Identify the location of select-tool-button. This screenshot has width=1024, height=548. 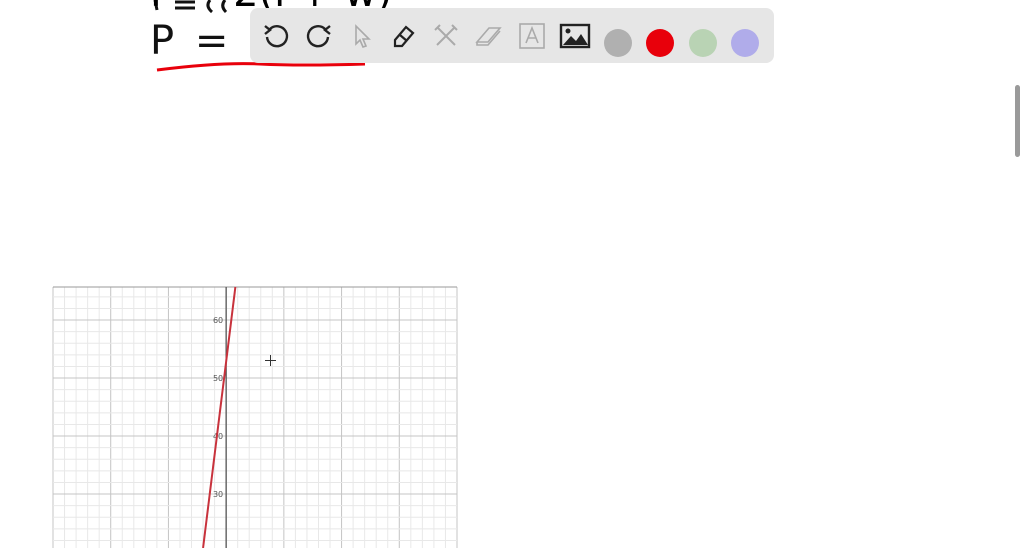
(362, 36).